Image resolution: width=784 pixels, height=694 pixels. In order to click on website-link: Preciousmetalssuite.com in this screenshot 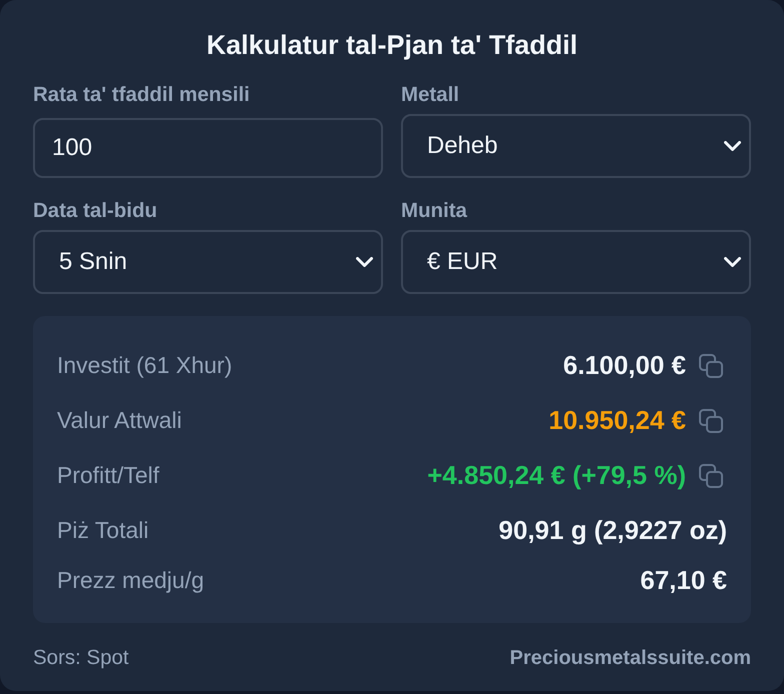, I will do `click(630, 658)`.